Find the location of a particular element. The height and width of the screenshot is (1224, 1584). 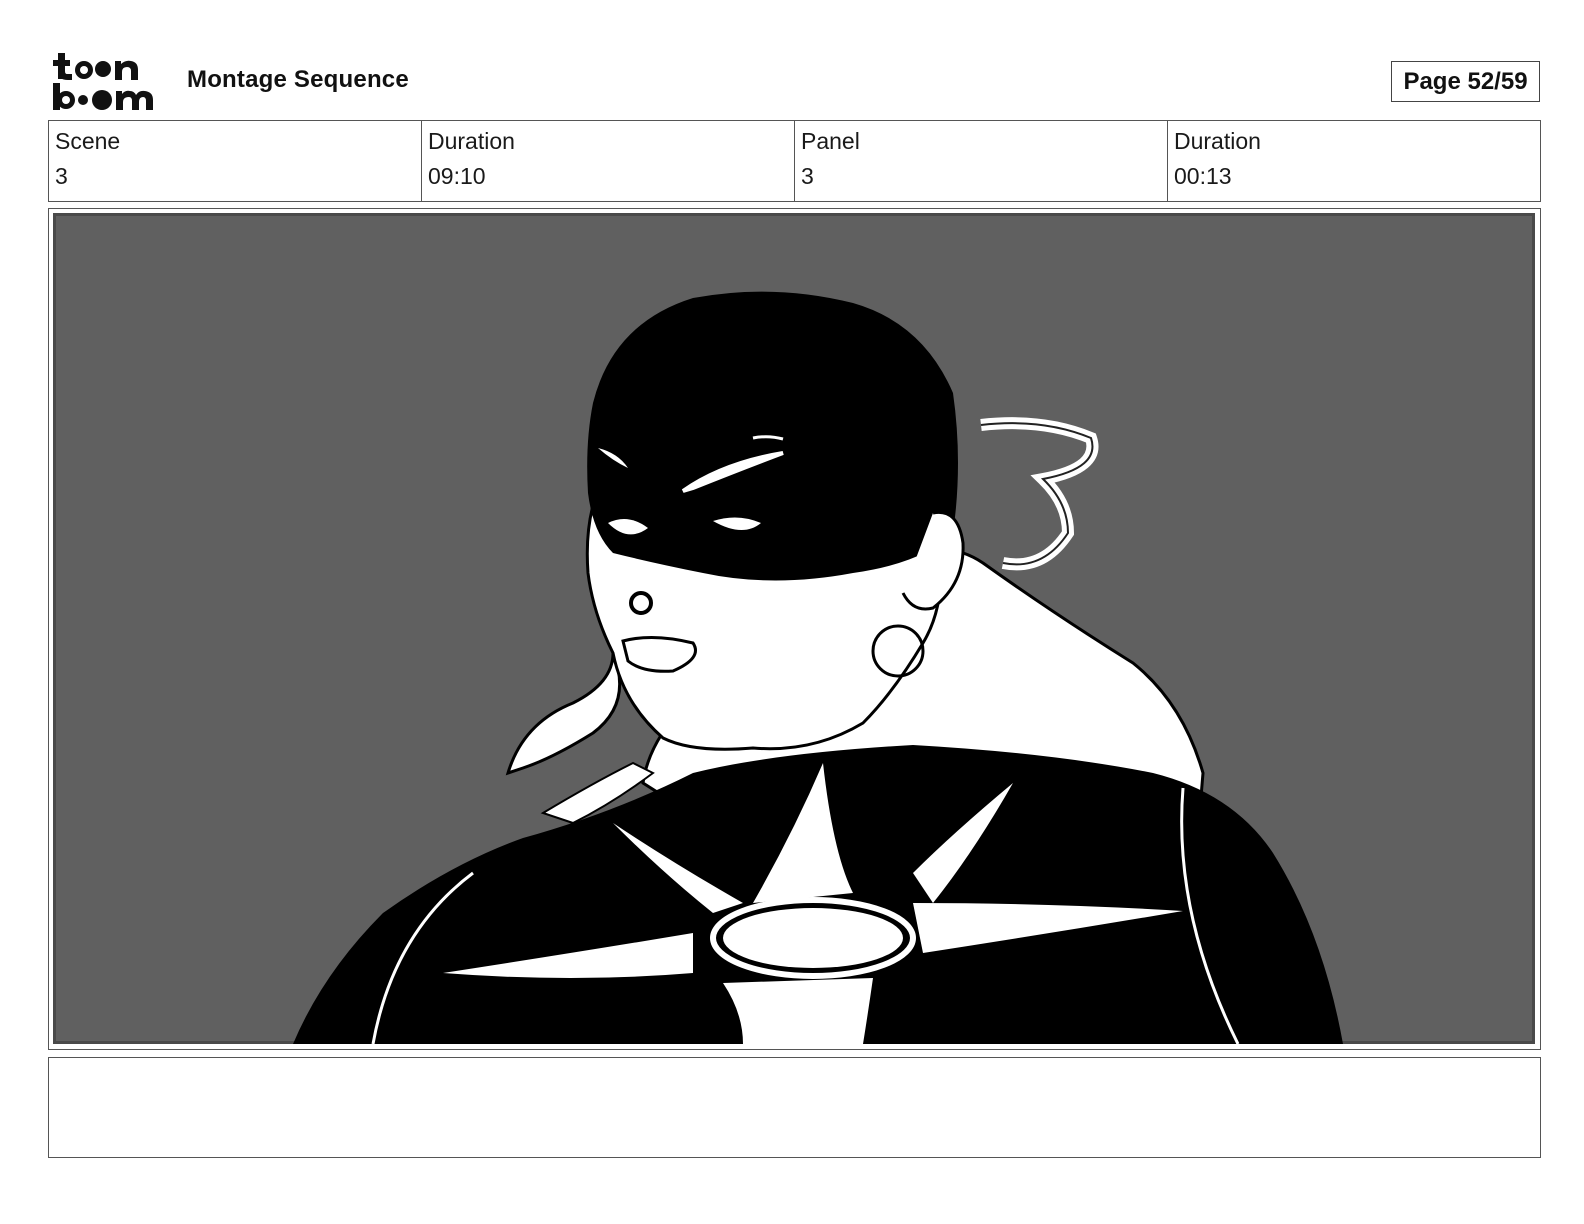

sequence-title: Montage Sequence is located at coordinates (298, 79).